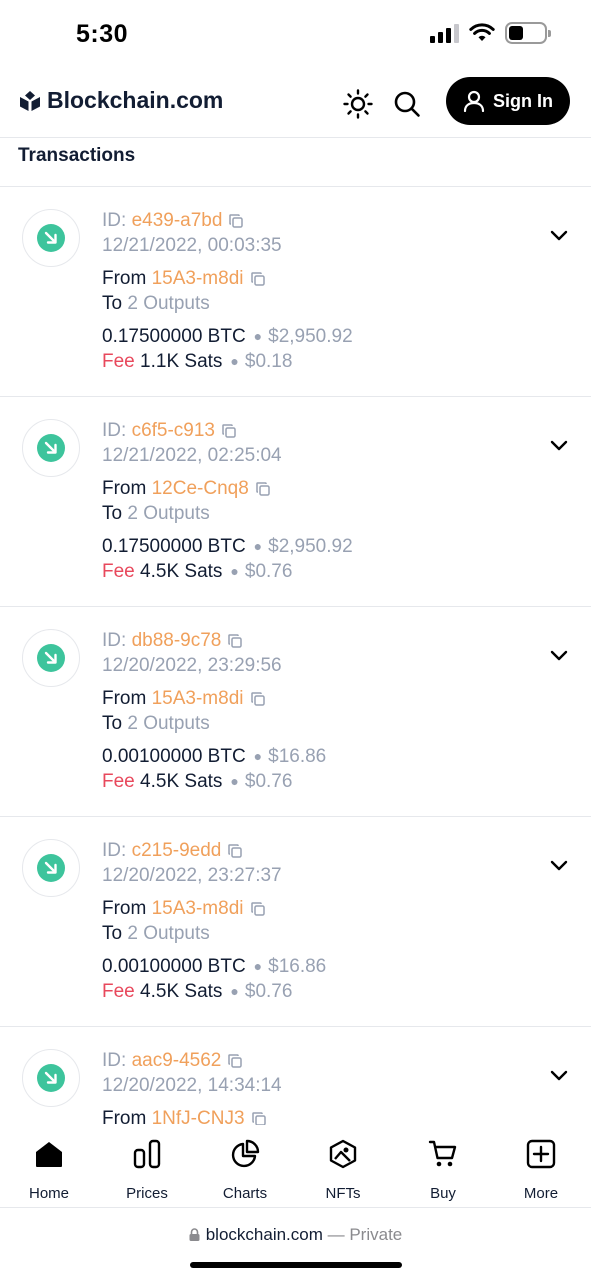 Image resolution: width=591 pixels, height=1280 pixels. I want to click on status-icons, so click(490, 33).